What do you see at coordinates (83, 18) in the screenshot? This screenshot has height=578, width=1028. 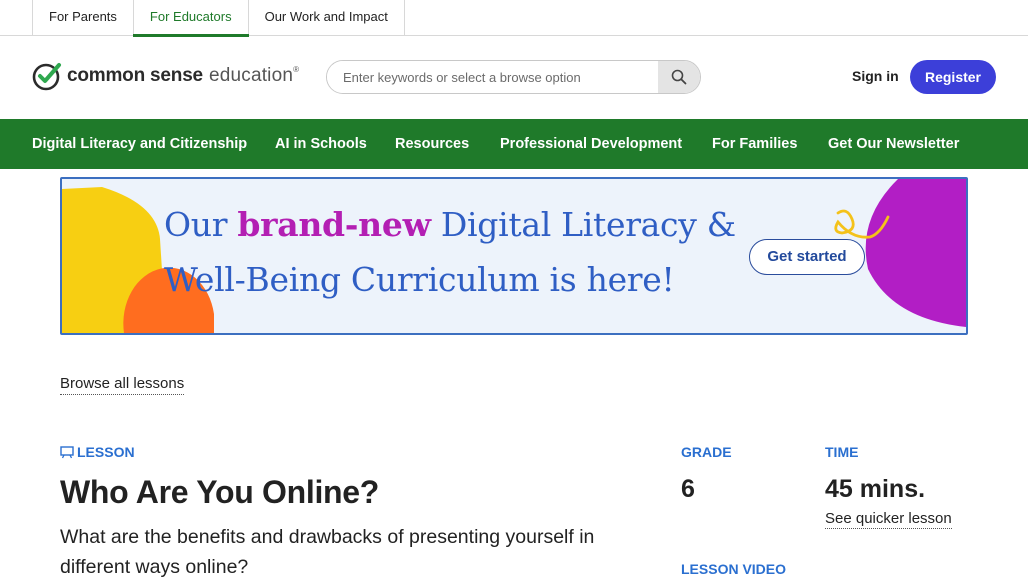 I see `tab-for-parents: For Parents` at bounding box center [83, 18].